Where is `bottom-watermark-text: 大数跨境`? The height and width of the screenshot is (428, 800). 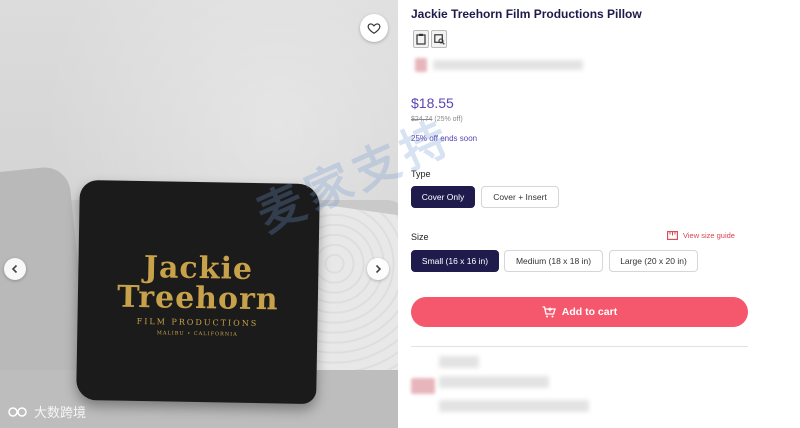 bottom-watermark-text: 大数跨境 is located at coordinates (60, 412).